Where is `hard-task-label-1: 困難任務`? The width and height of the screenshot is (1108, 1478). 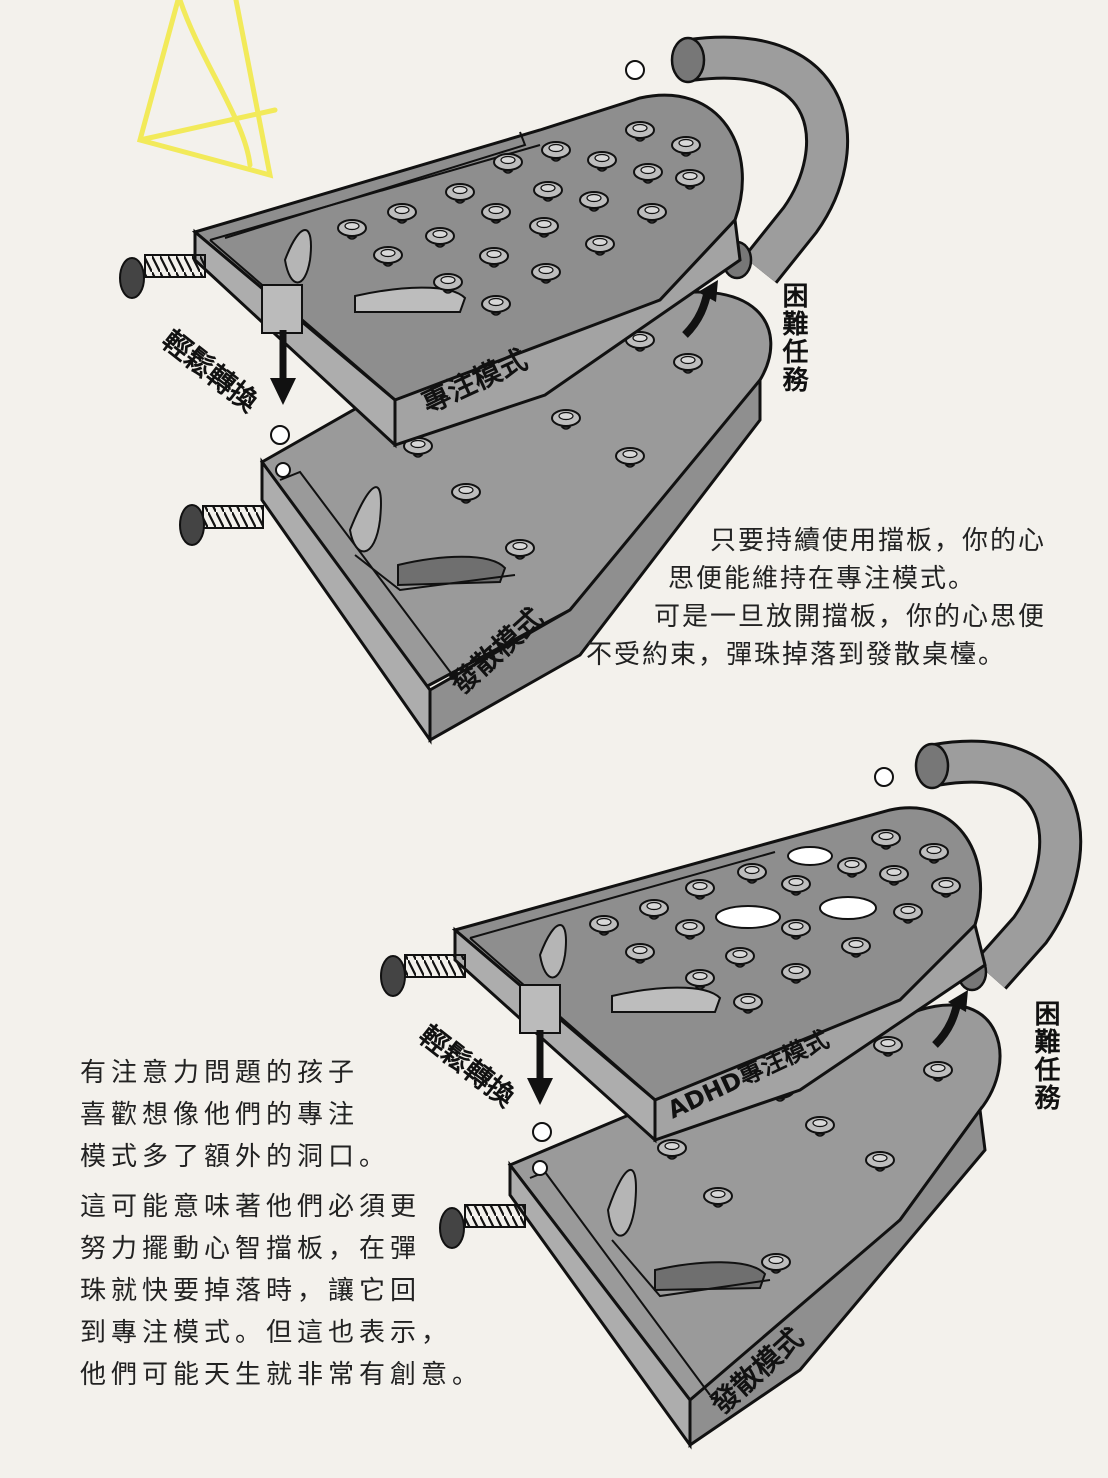 hard-task-label-1: 困難任務 is located at coordinates (793, 338).